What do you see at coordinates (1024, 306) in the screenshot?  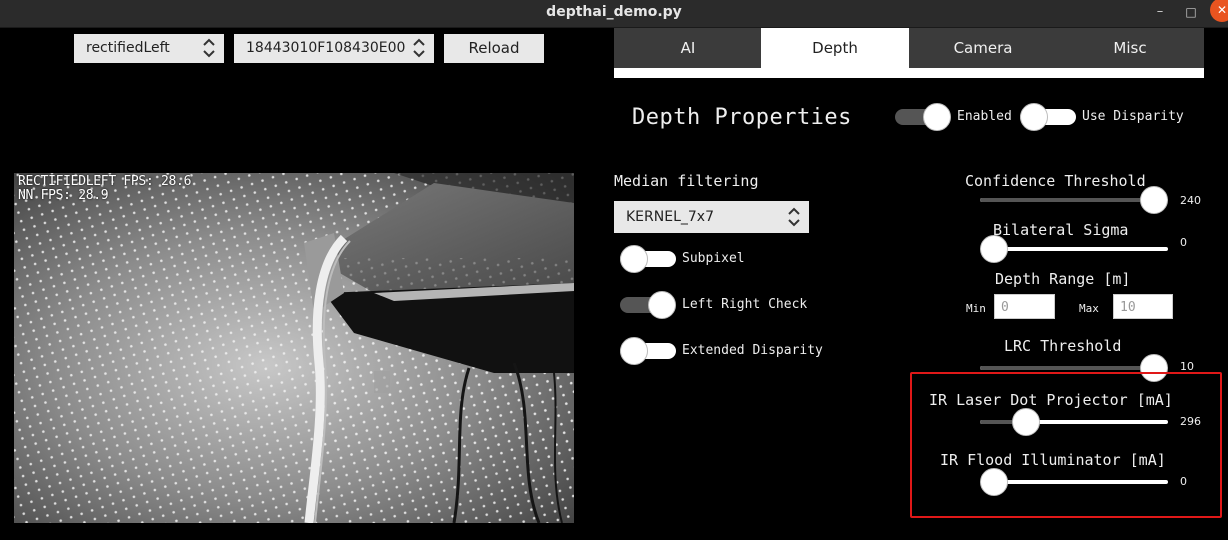 I see `depth-range-min-input: 0` at bounding box center [1024, 306].